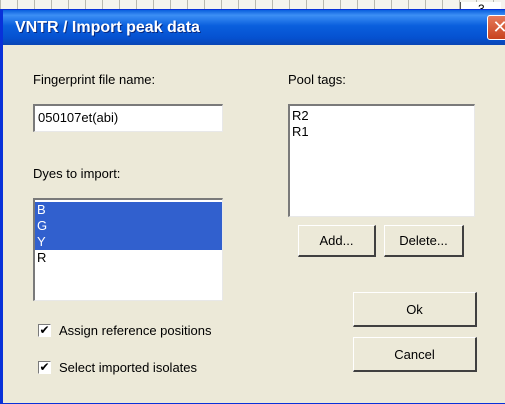 Image resolution: width=505 pixels, height=404 pixels. What do you see at coordinates (107, 27) in the screenshot?
I see `dialog-title: VNTR / Import peak data` at bounding box center [107, 27].